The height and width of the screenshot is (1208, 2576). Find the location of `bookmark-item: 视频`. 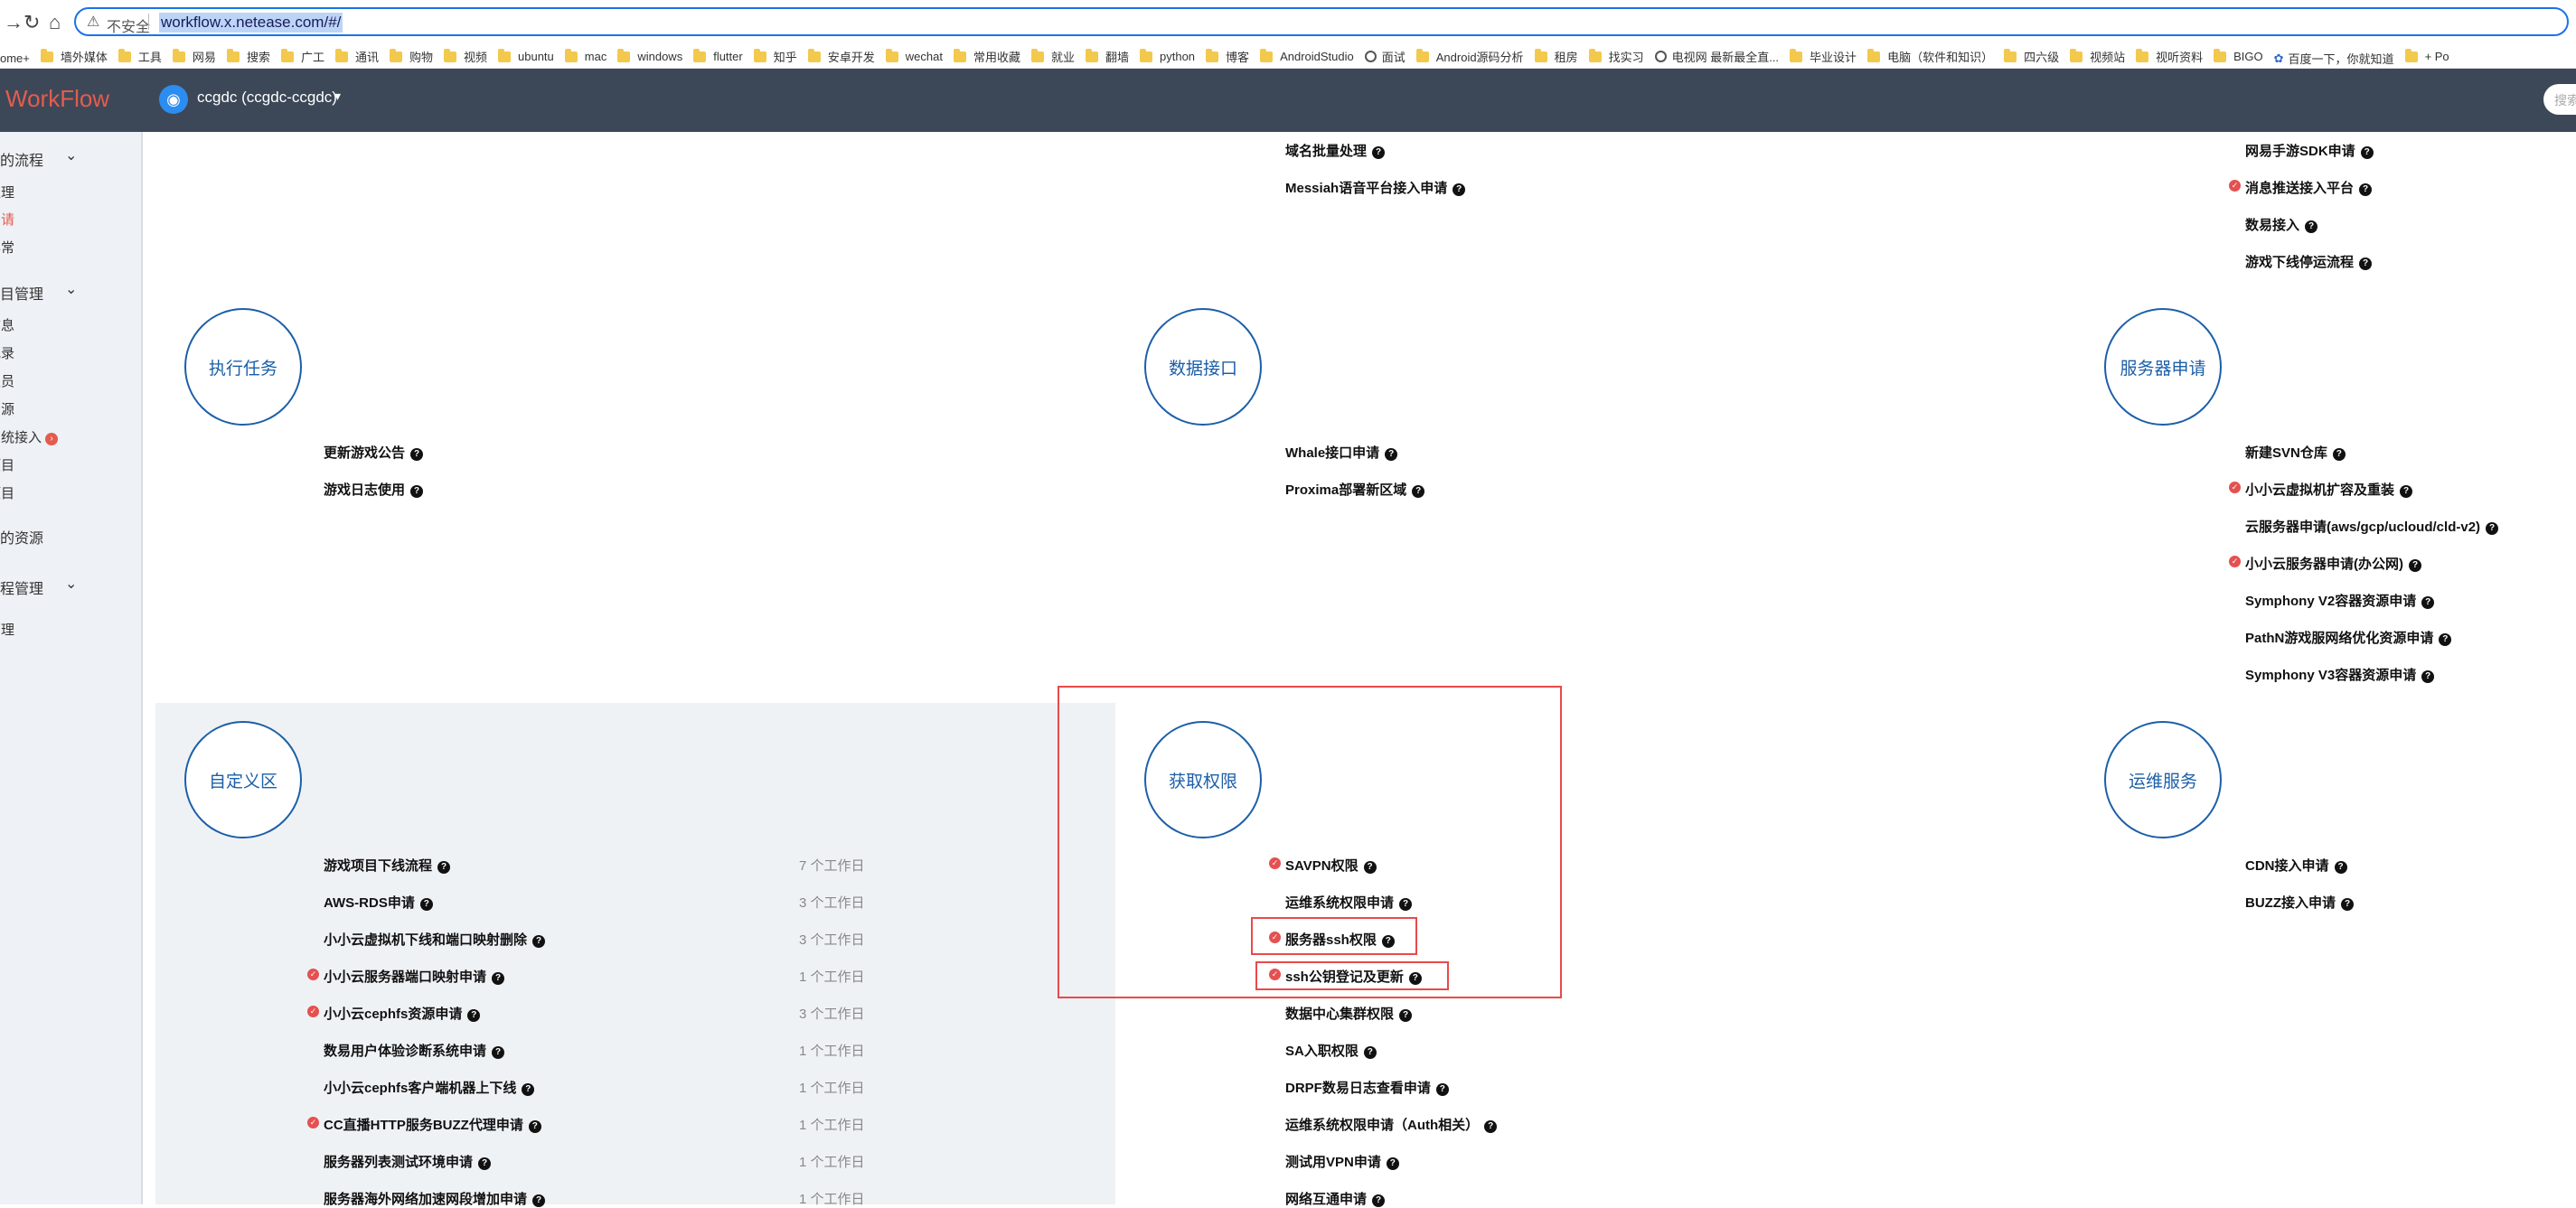

bookmark-item: 视频 is located at coordinates (465, 56).